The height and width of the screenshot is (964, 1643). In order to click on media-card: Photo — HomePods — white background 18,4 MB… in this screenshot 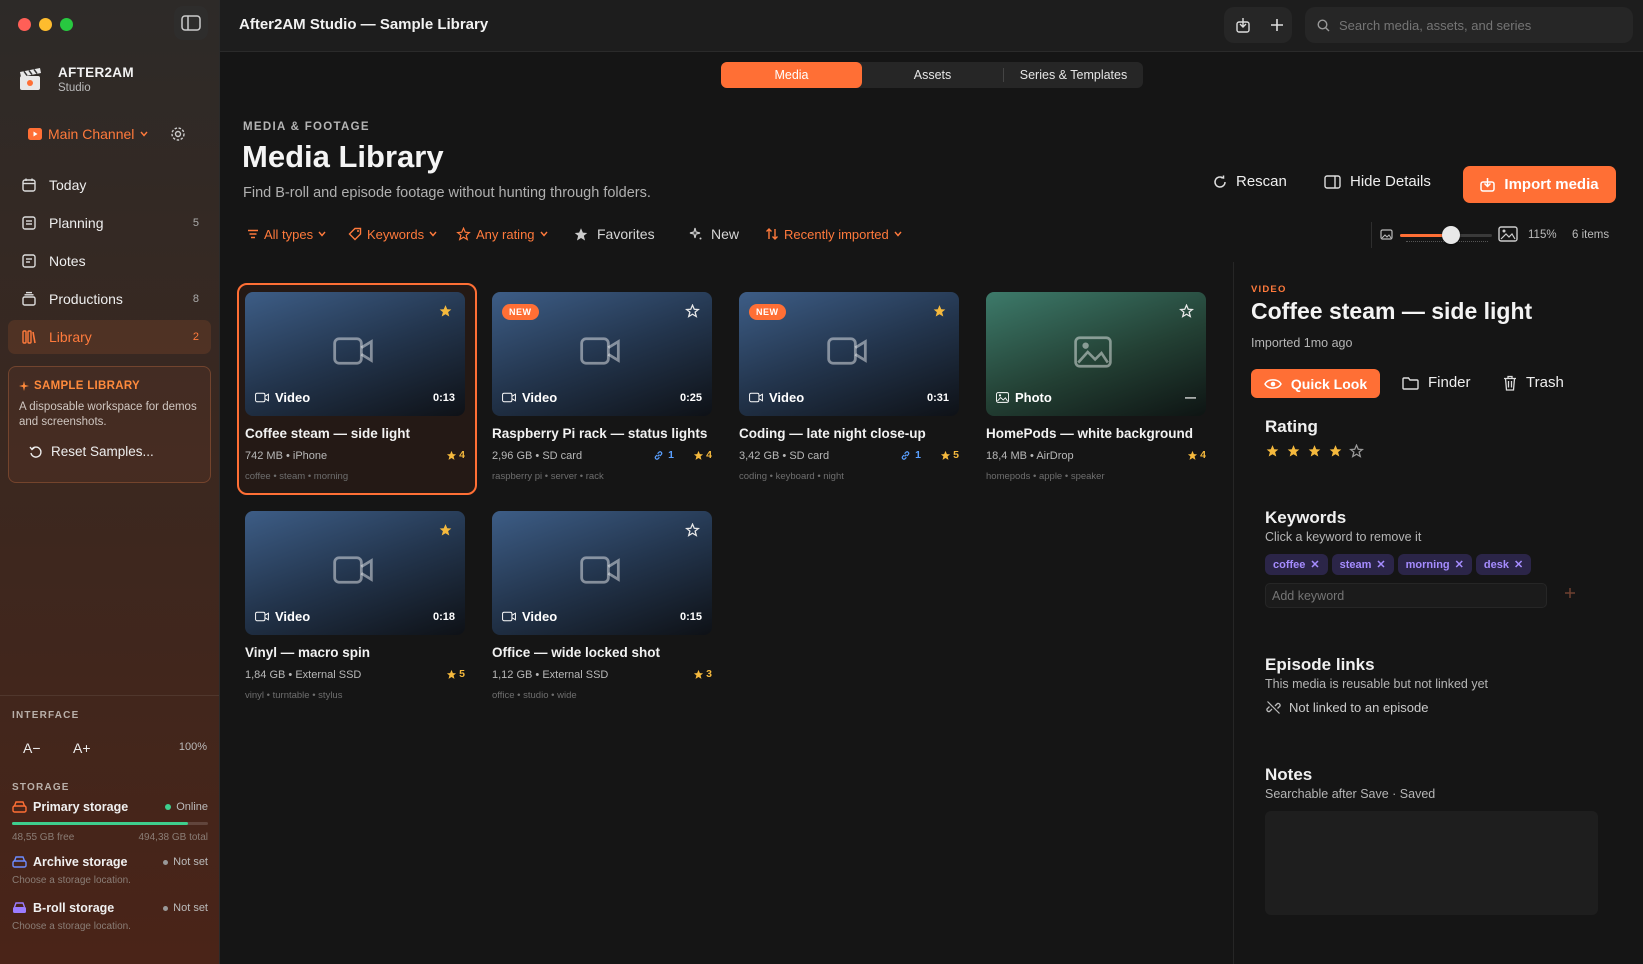, I will do `click(1096, 394)`.